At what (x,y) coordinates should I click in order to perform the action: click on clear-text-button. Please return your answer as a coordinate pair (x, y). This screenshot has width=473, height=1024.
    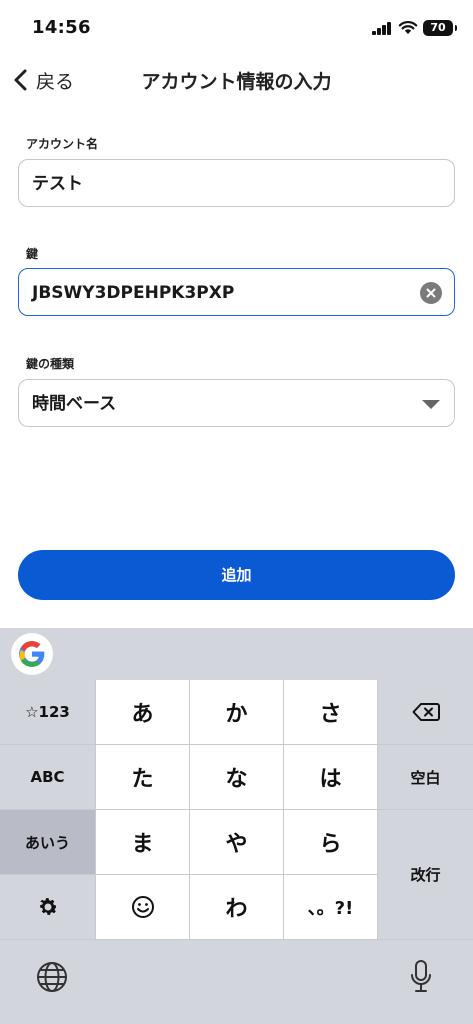
    Looking at the image, I should click on (431, 293).